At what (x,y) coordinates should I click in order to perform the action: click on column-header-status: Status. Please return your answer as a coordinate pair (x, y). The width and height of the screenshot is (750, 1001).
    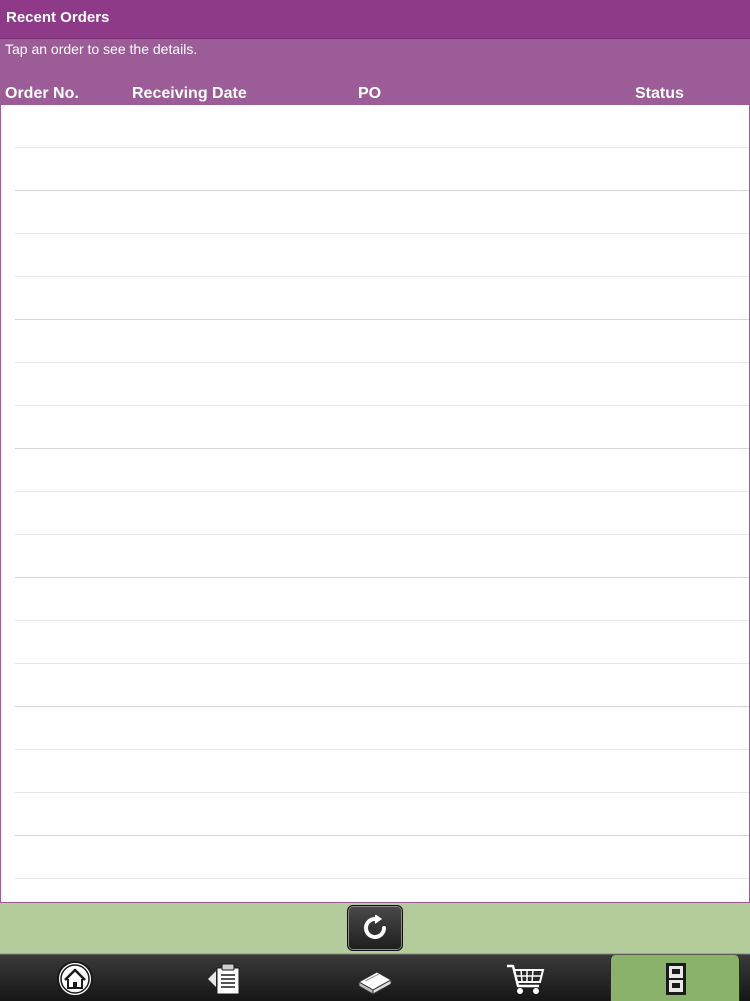
    Looking at the image, I should click on (659, 93).